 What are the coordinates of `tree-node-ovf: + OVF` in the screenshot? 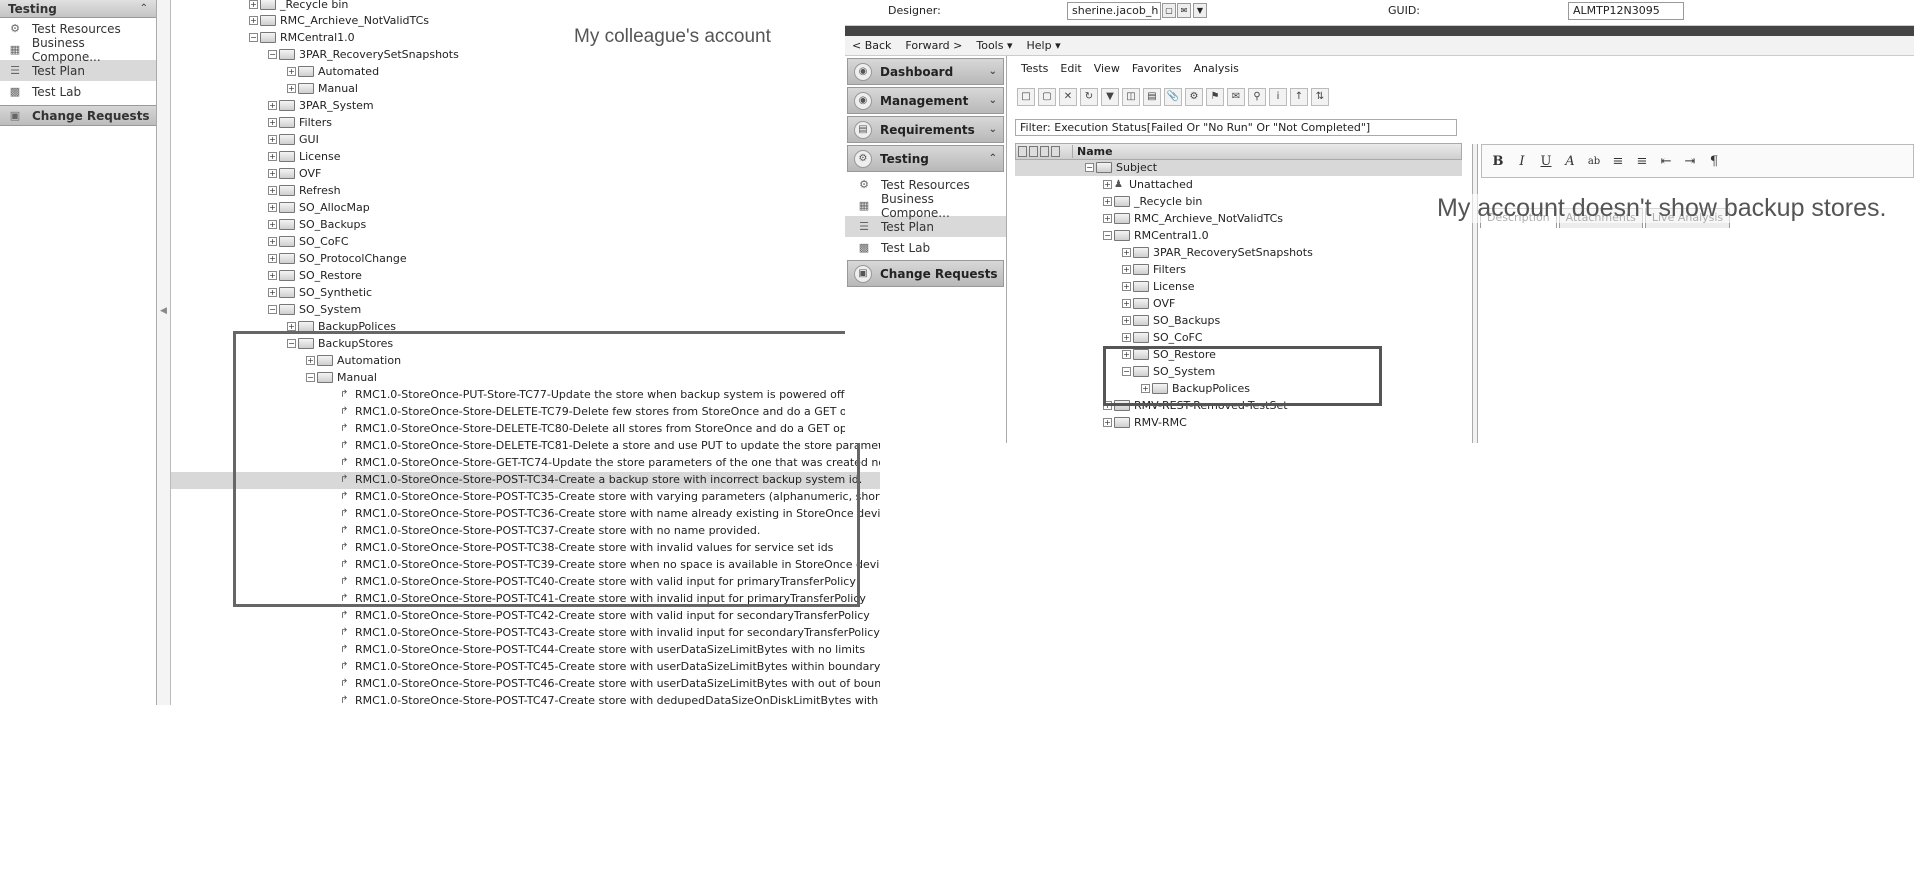 It's located at (1148, 303).